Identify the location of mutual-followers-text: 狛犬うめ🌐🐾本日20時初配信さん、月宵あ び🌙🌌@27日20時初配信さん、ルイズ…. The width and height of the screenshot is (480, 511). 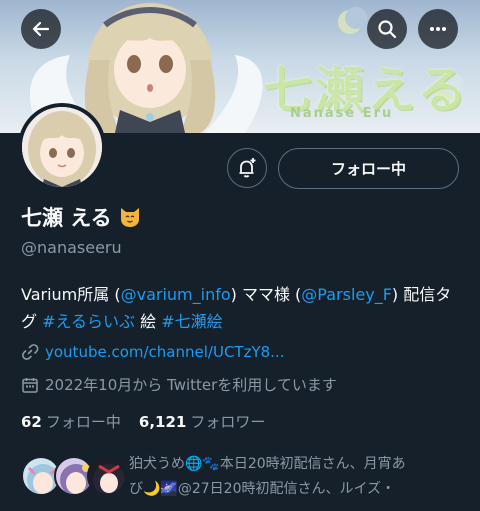
(295, 477).